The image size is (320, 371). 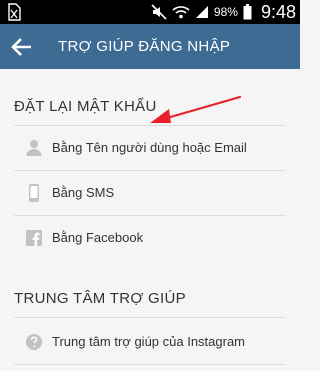 I want to click on list-item-label: Bằng Facebook, so click(x=98, y=237).